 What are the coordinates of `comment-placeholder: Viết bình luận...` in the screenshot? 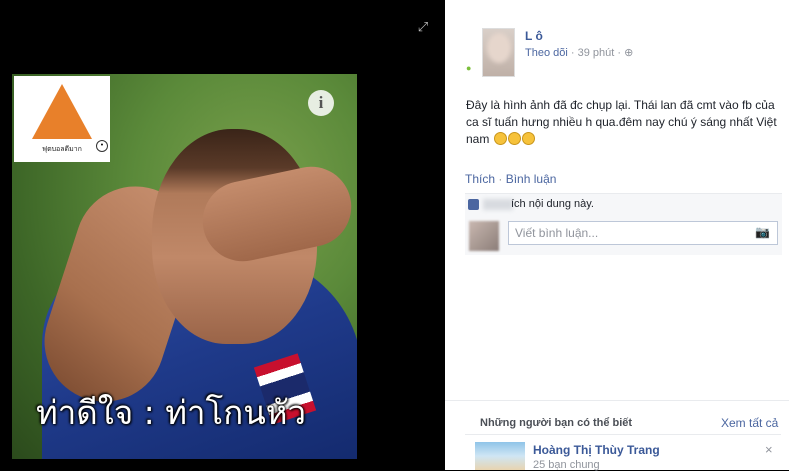 It's located at (557, 233).